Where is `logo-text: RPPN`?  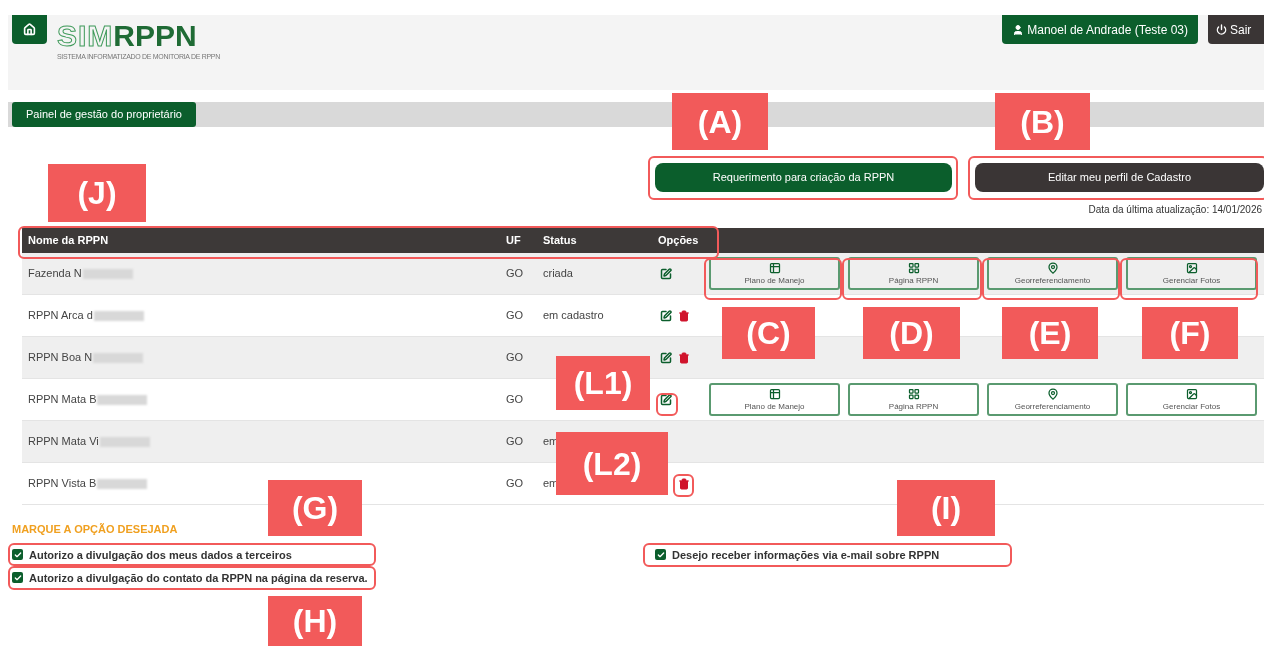 logo-text: RPPN is located at coordinates (155, 36).